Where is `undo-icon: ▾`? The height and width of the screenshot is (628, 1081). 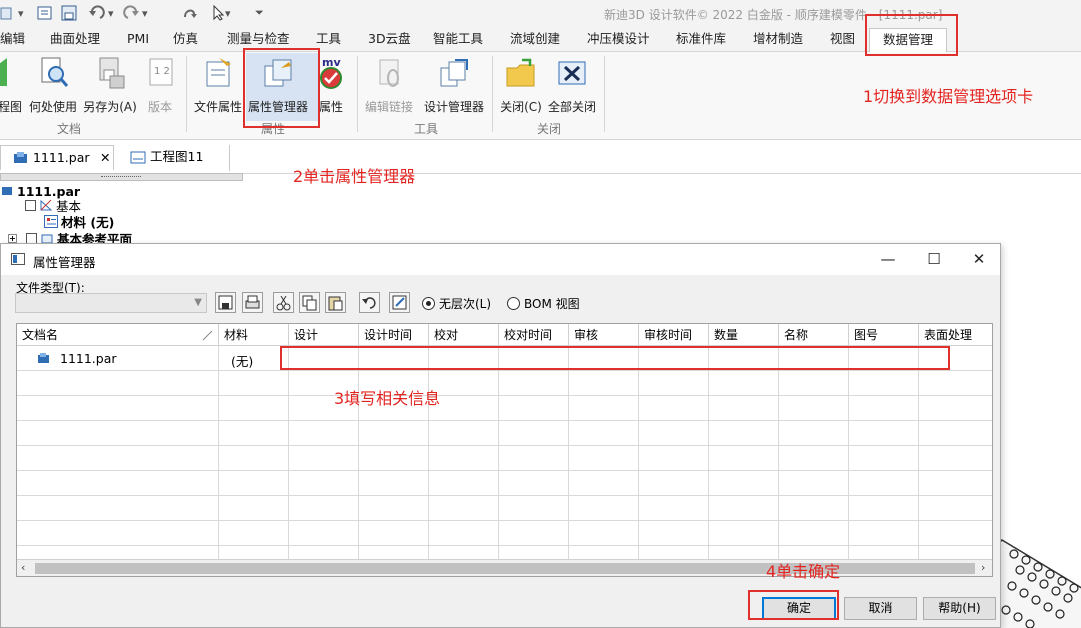 undo-icon: ▾ is located at coordinates (101, 13).